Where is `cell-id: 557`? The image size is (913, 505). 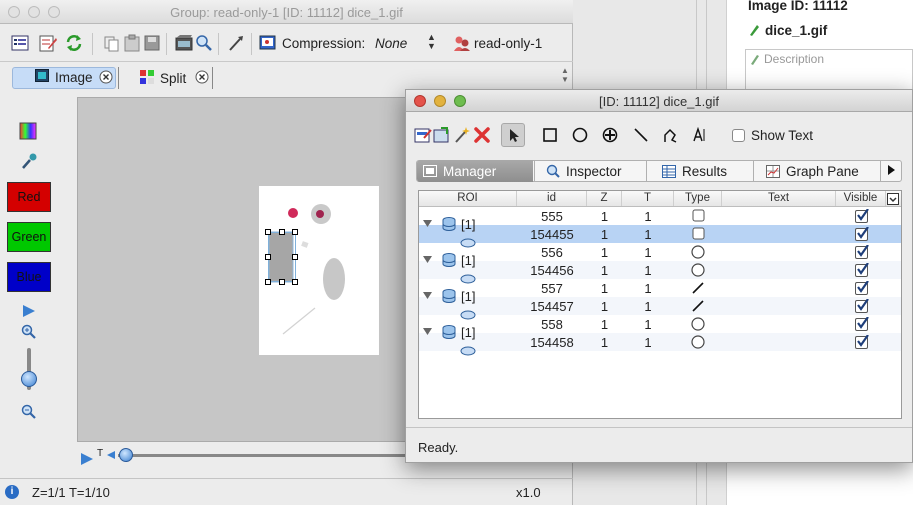
cell-id: 557 is located at coordinates (552, 288).